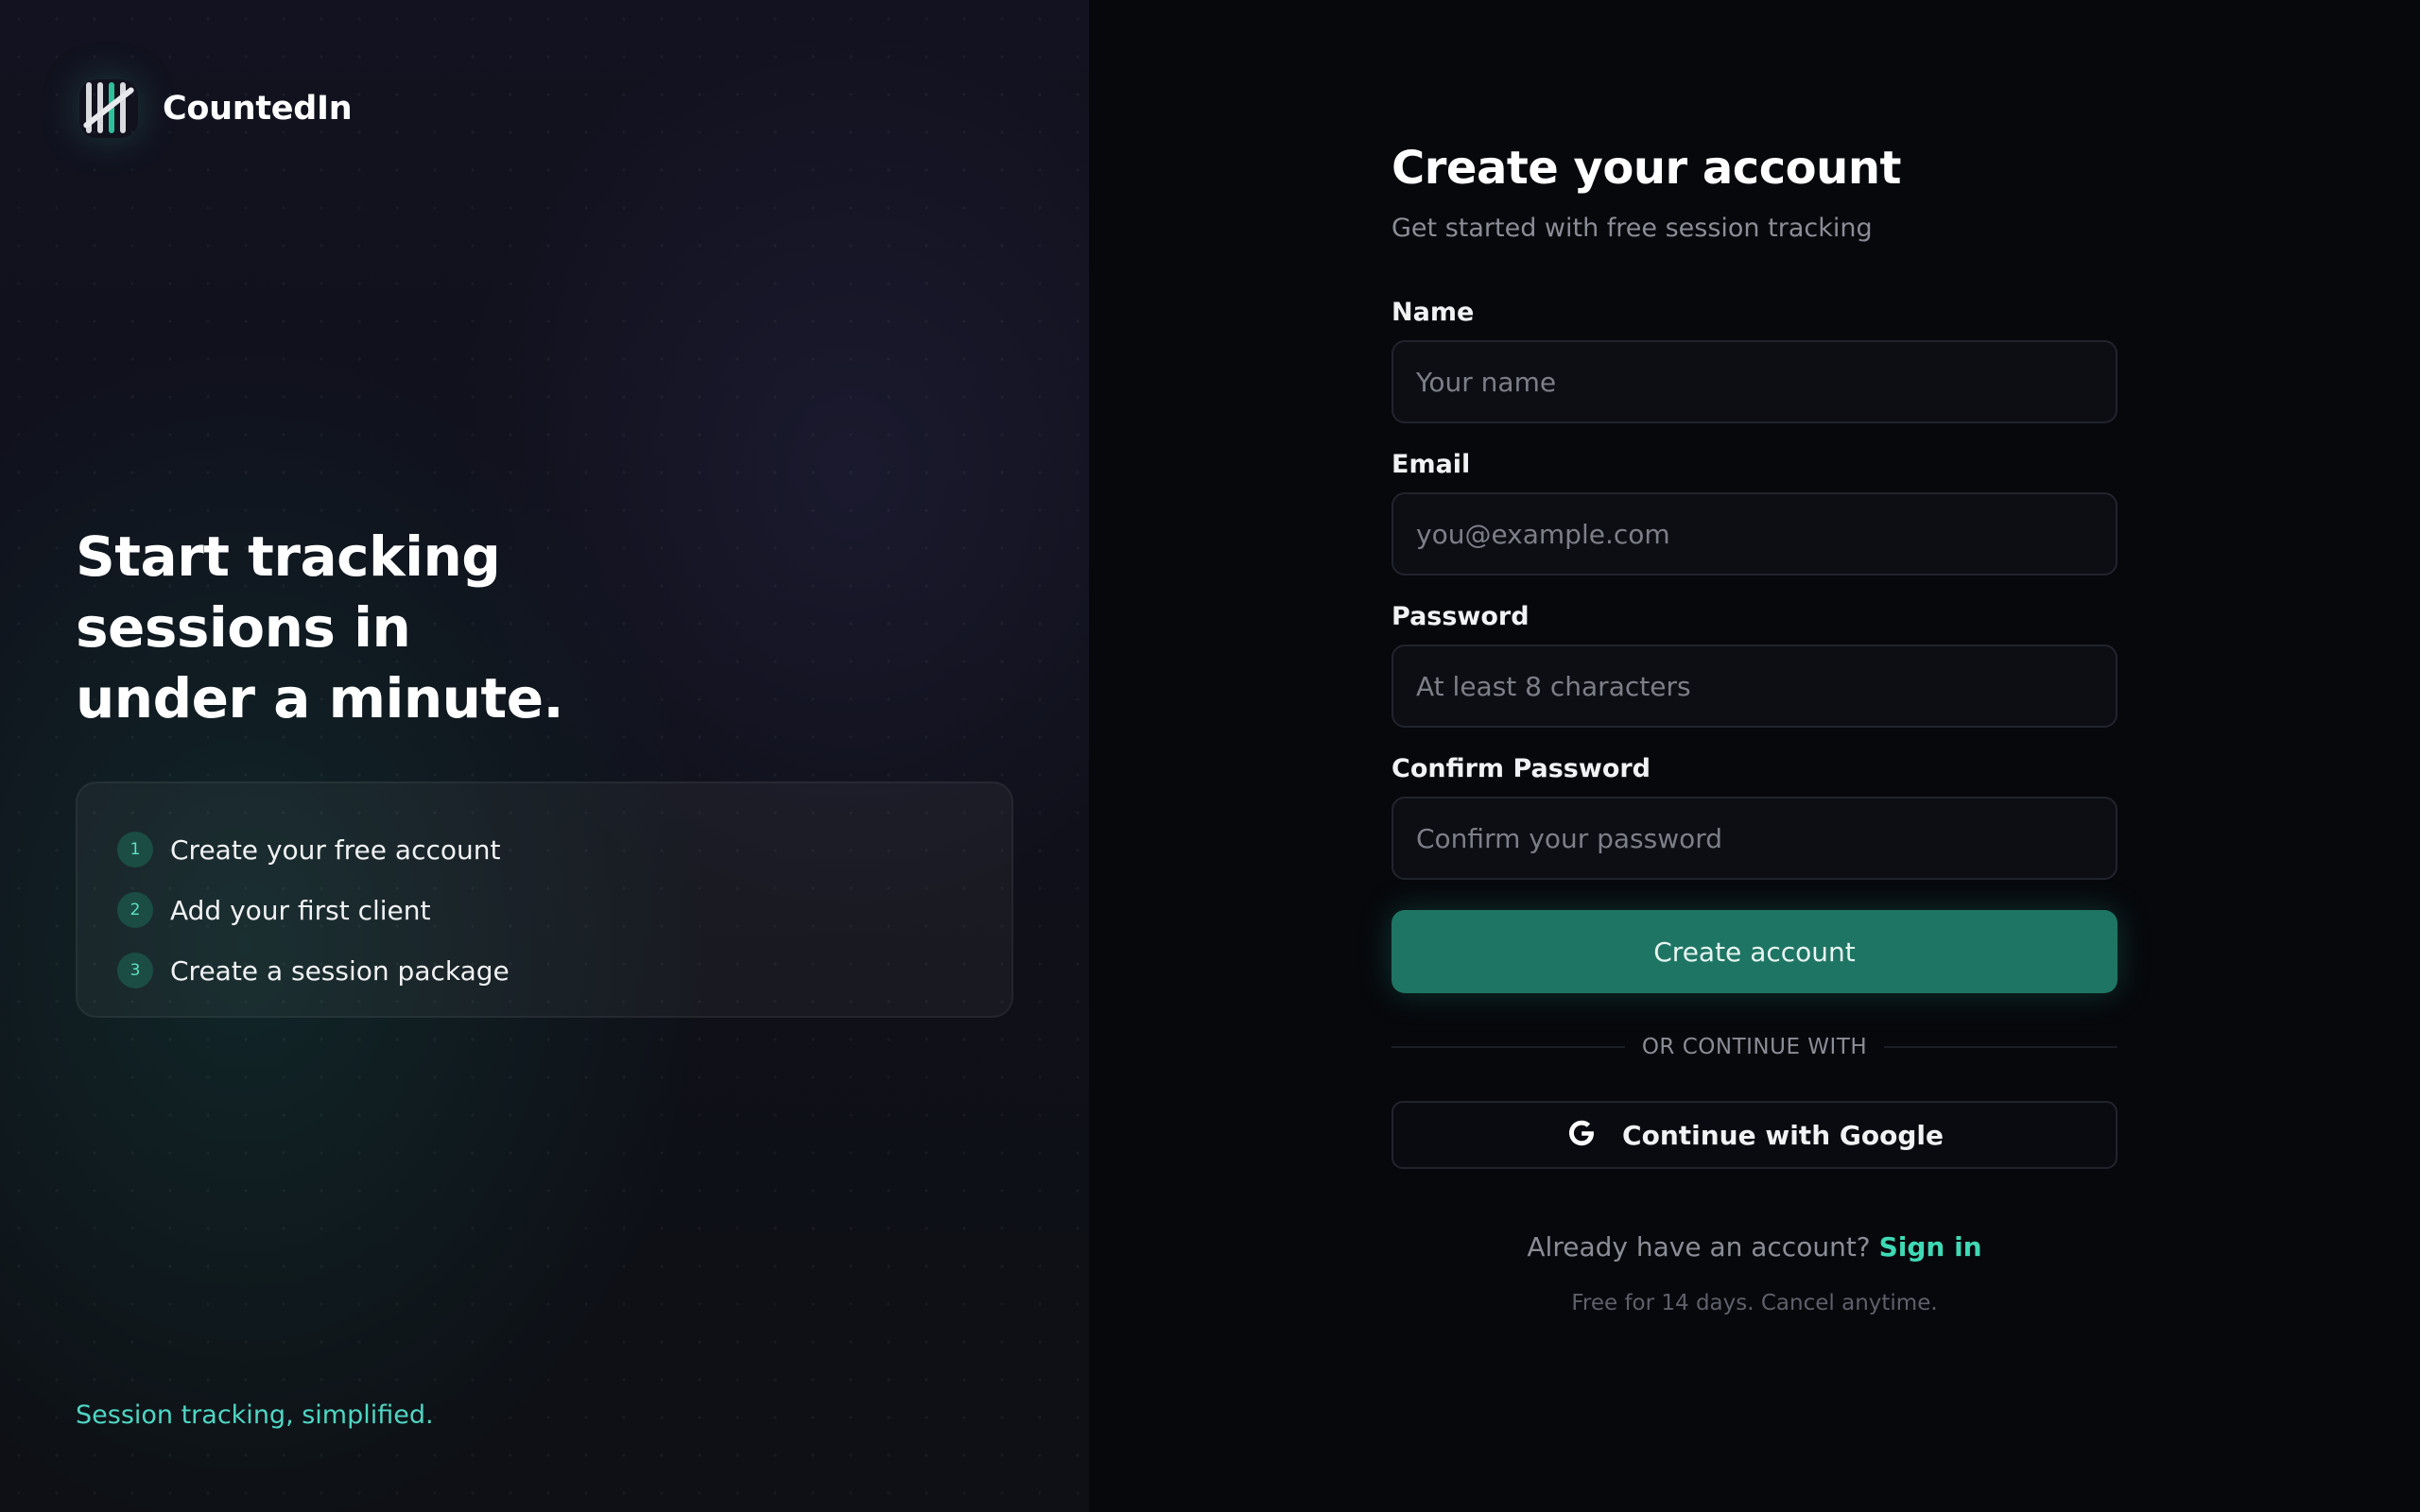 The image size is (2420, 1512). What do you see at coordinates (1930, 1247) in the screenshot?
I see `signin-link: Sign in` at bounding box center [1930, 1247].